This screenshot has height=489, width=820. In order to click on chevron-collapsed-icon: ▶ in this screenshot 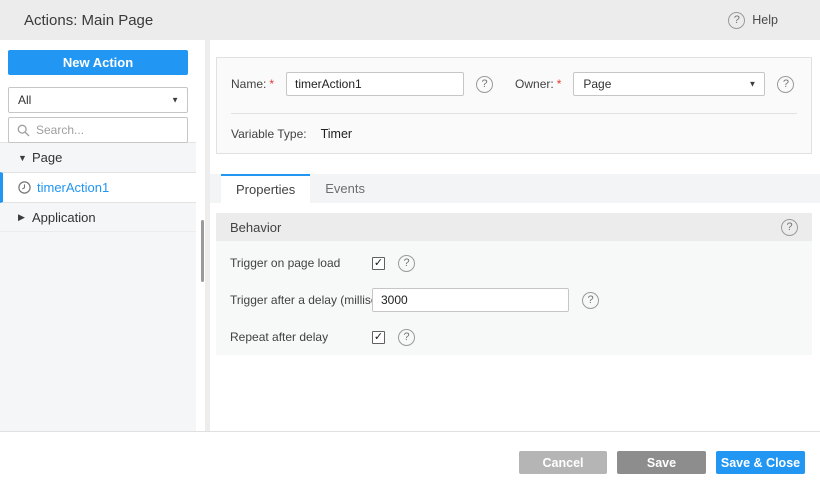, I will do `click(21, 216)`.